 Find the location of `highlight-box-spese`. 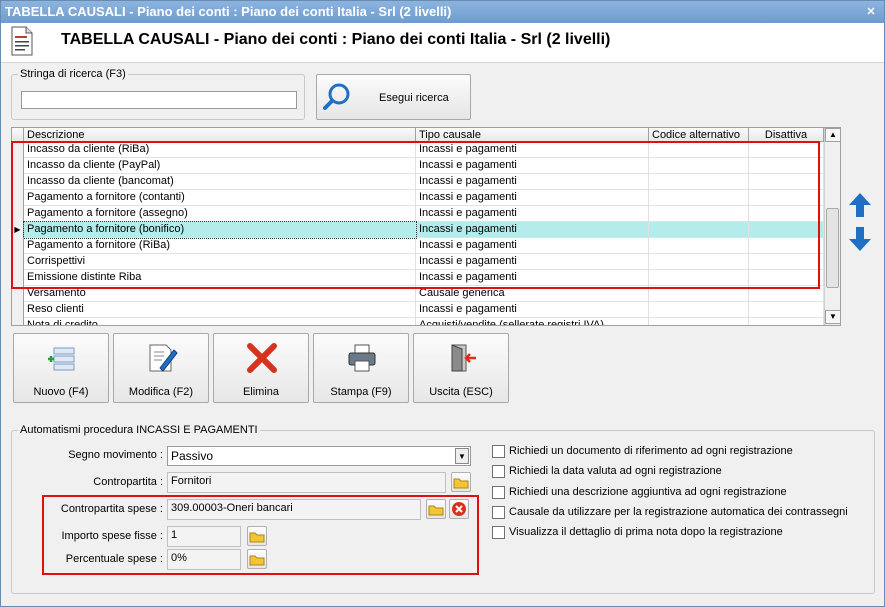

highlight-box-spese is located at coordinates (260, 535).